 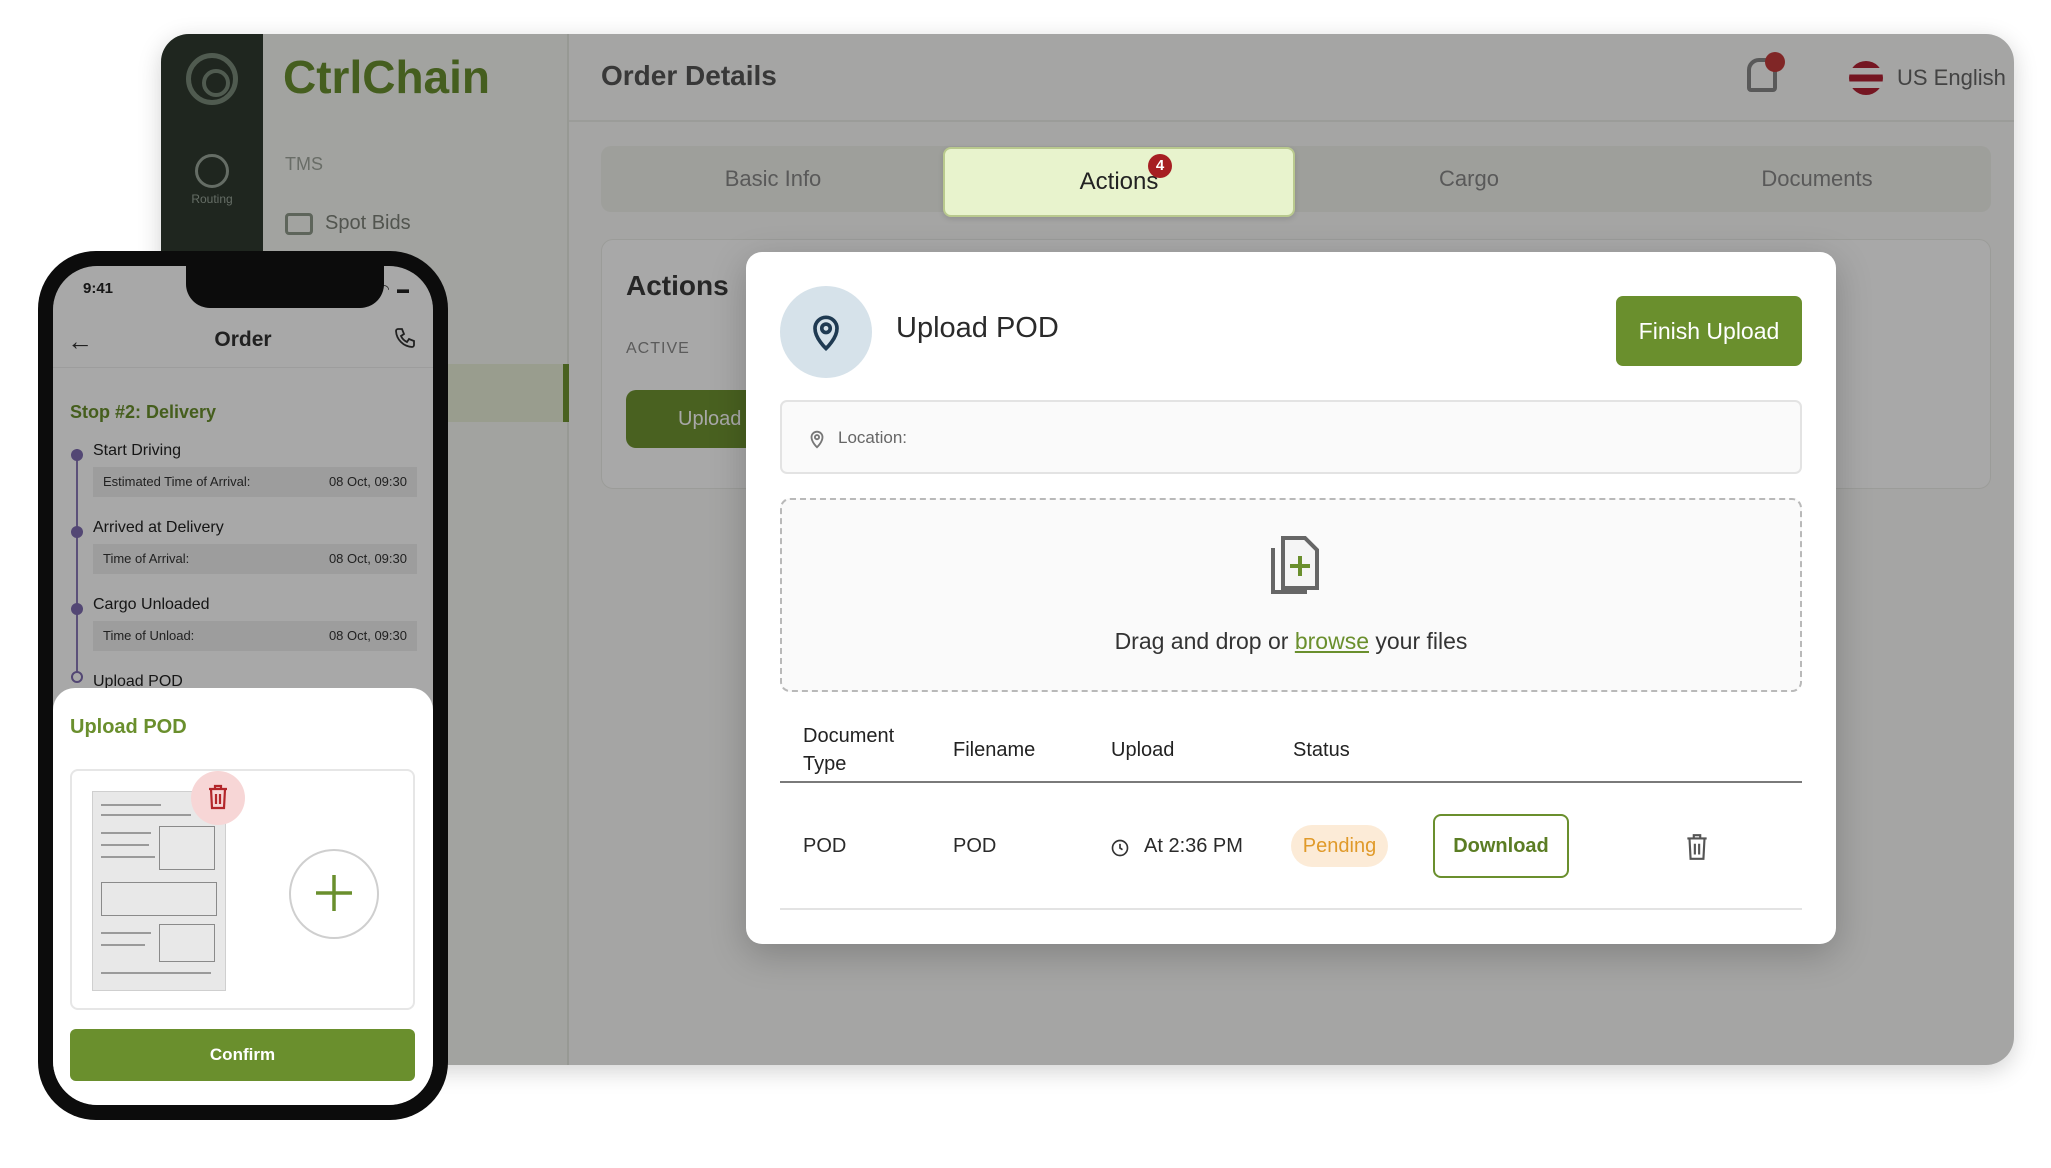 What do you see at coordinates (1160, 166) in the screenshot?
I see `actions-count-badge: 4` at bounding box center [1160, 166].